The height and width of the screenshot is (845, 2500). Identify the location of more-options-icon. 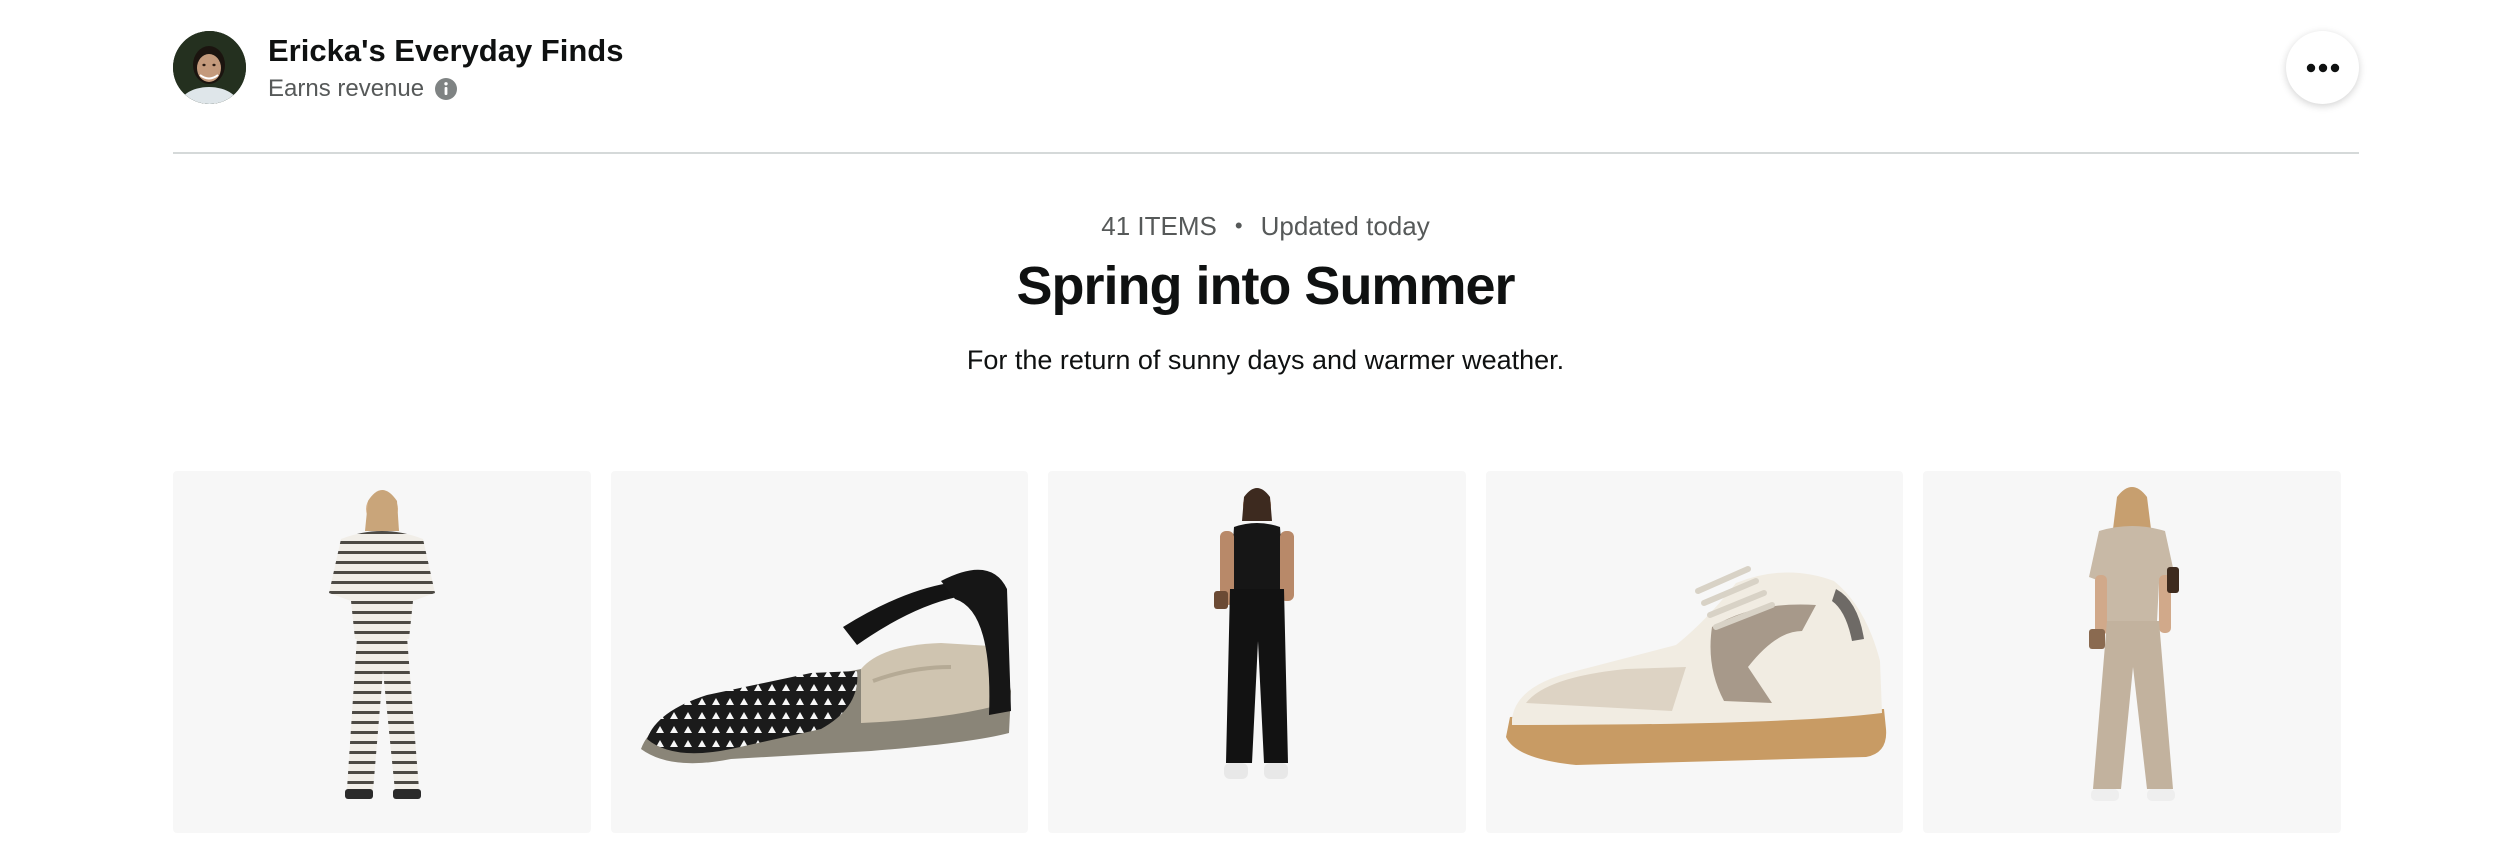
(2322, 67).